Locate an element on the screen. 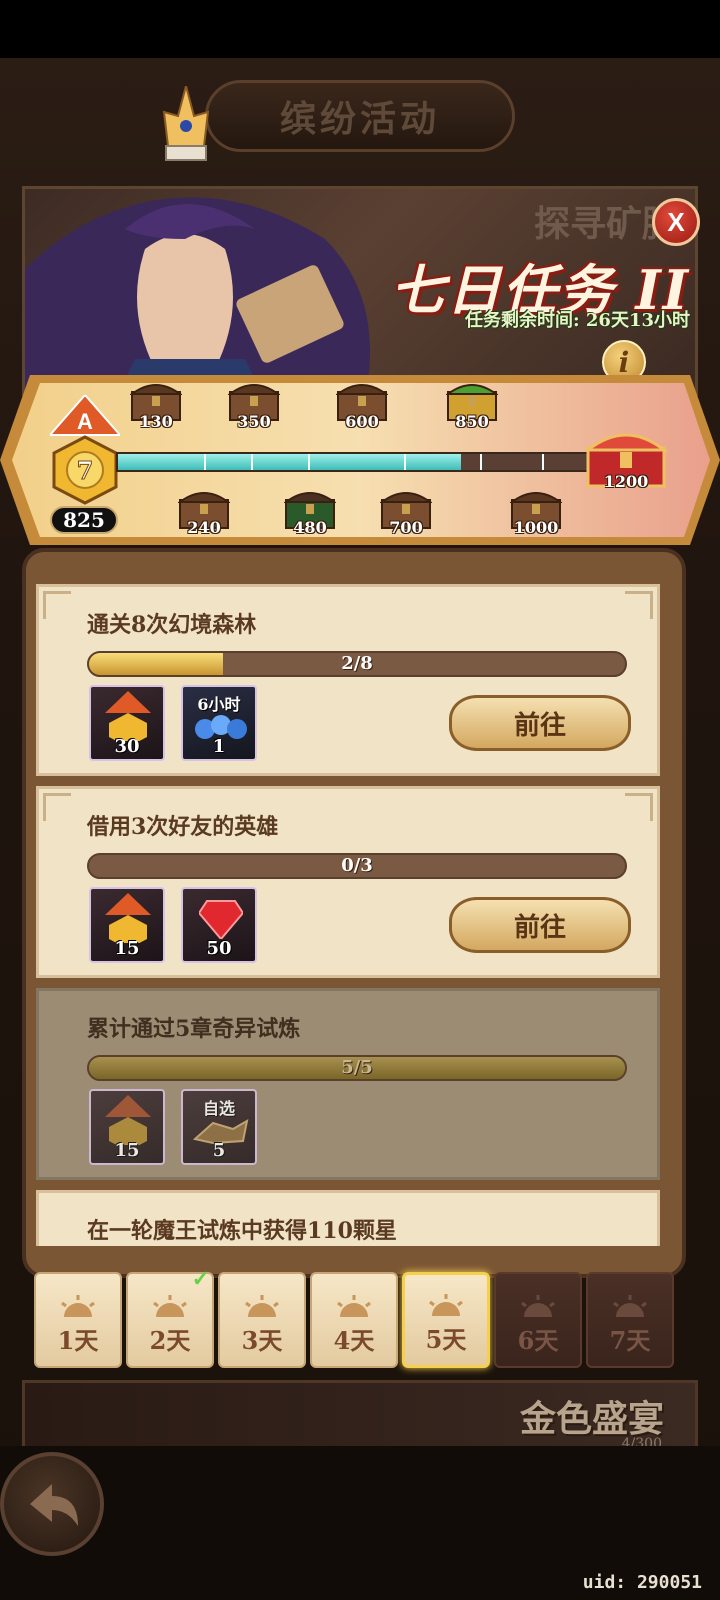  task-progress-bar: 2/8 is located at coordinates (357, 664).